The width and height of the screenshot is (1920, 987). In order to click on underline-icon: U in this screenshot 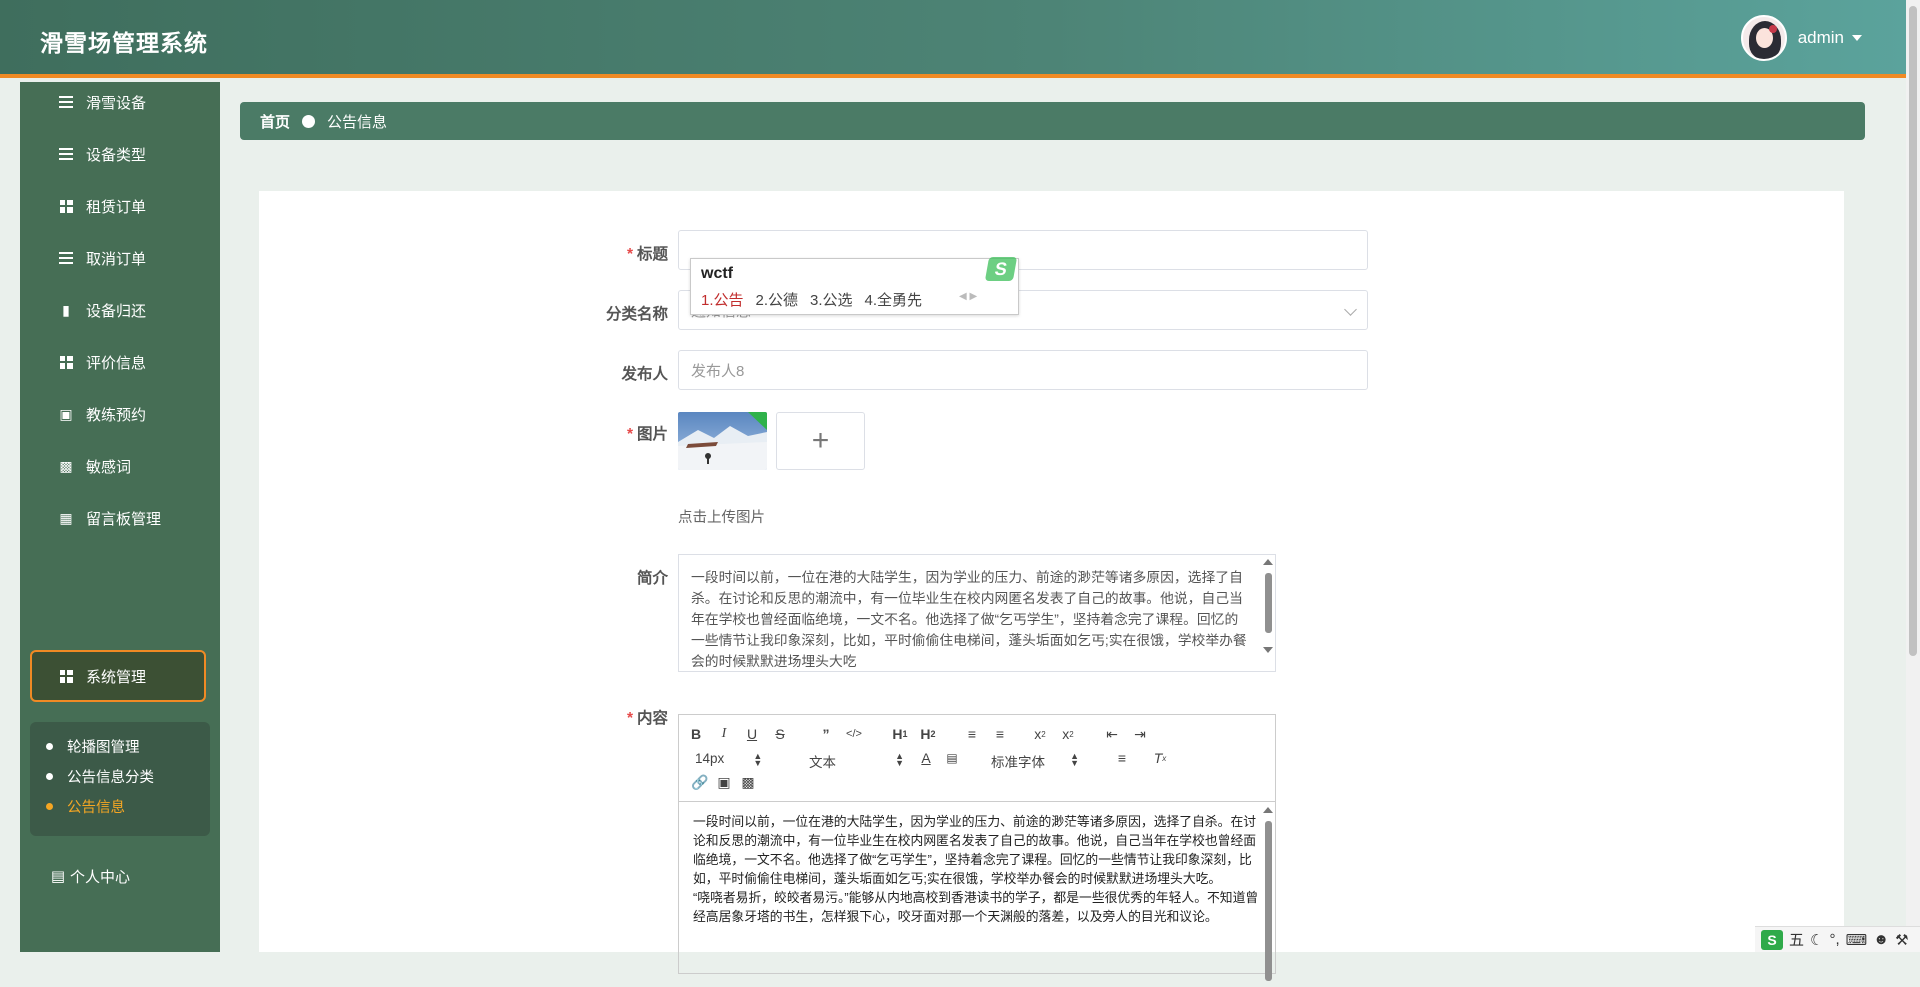, I will do `click(752, 734)`.